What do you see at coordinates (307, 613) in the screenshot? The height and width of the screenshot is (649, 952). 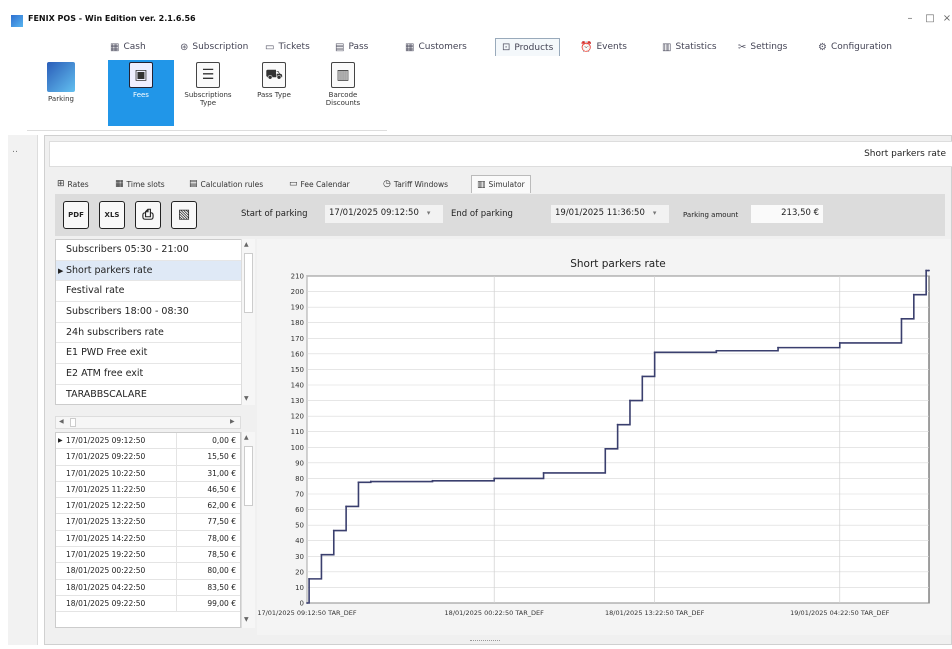 I see `x-tick-label: 17/01/2025 09:12:50 TAR_DEF` at bounding box center [307, 613].